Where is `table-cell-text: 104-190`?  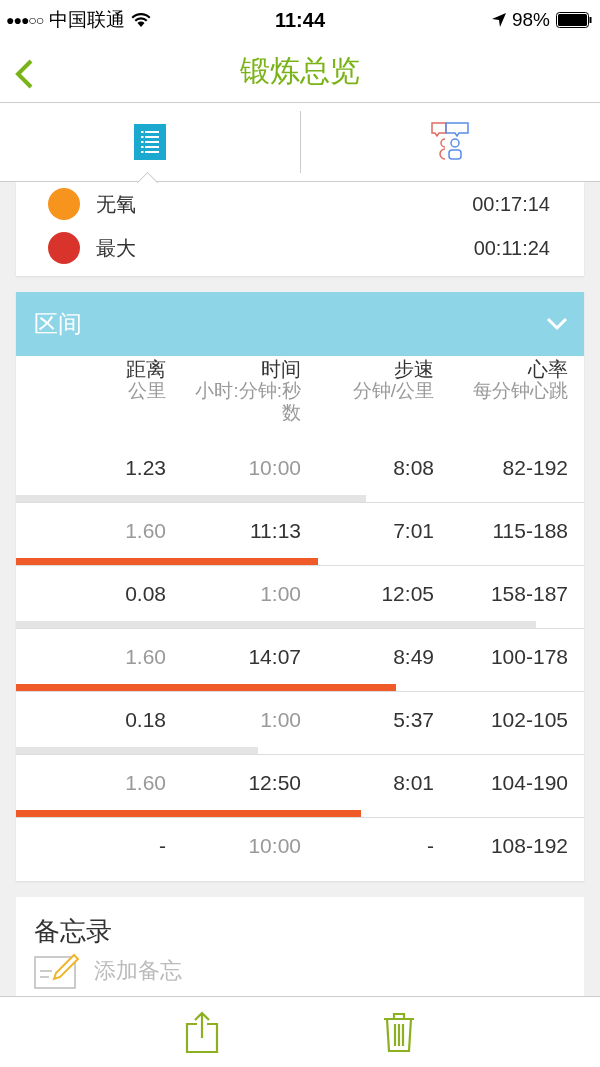 table-cell-text: 104-190 is located at coordinates (528, 782).